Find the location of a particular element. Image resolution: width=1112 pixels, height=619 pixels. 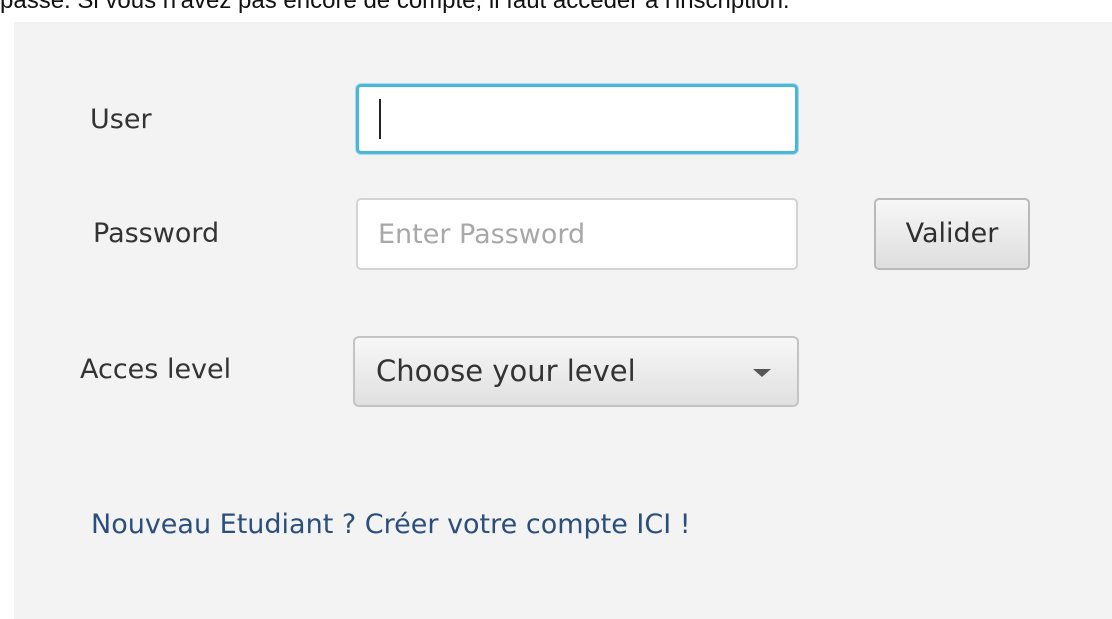

user-label: User is located at coordinates (121, 119).